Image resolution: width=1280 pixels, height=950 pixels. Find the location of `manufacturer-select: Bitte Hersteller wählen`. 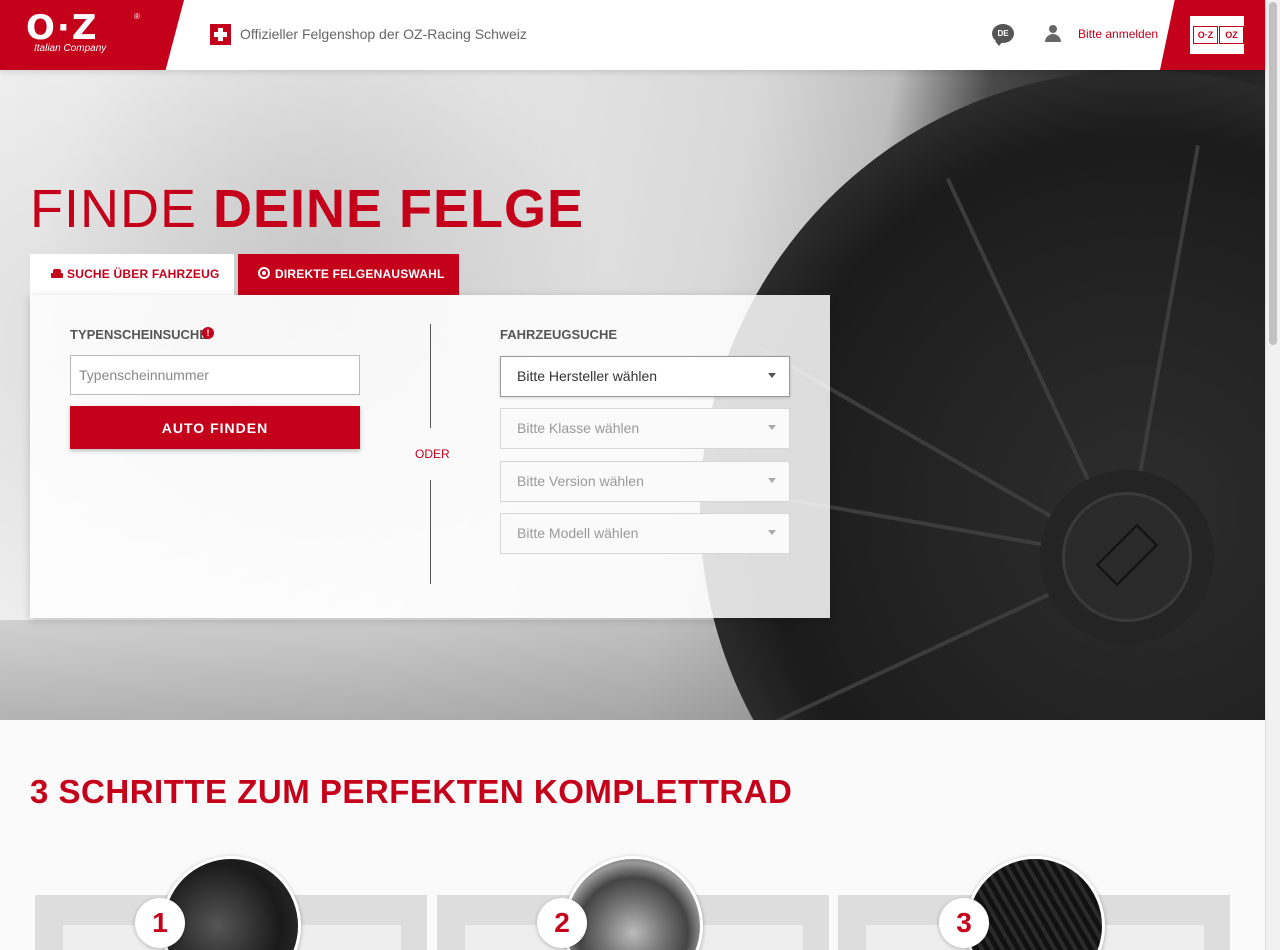

manufacturer-select: Bitte Hersteller wählen is located at coordinates (645, 376).